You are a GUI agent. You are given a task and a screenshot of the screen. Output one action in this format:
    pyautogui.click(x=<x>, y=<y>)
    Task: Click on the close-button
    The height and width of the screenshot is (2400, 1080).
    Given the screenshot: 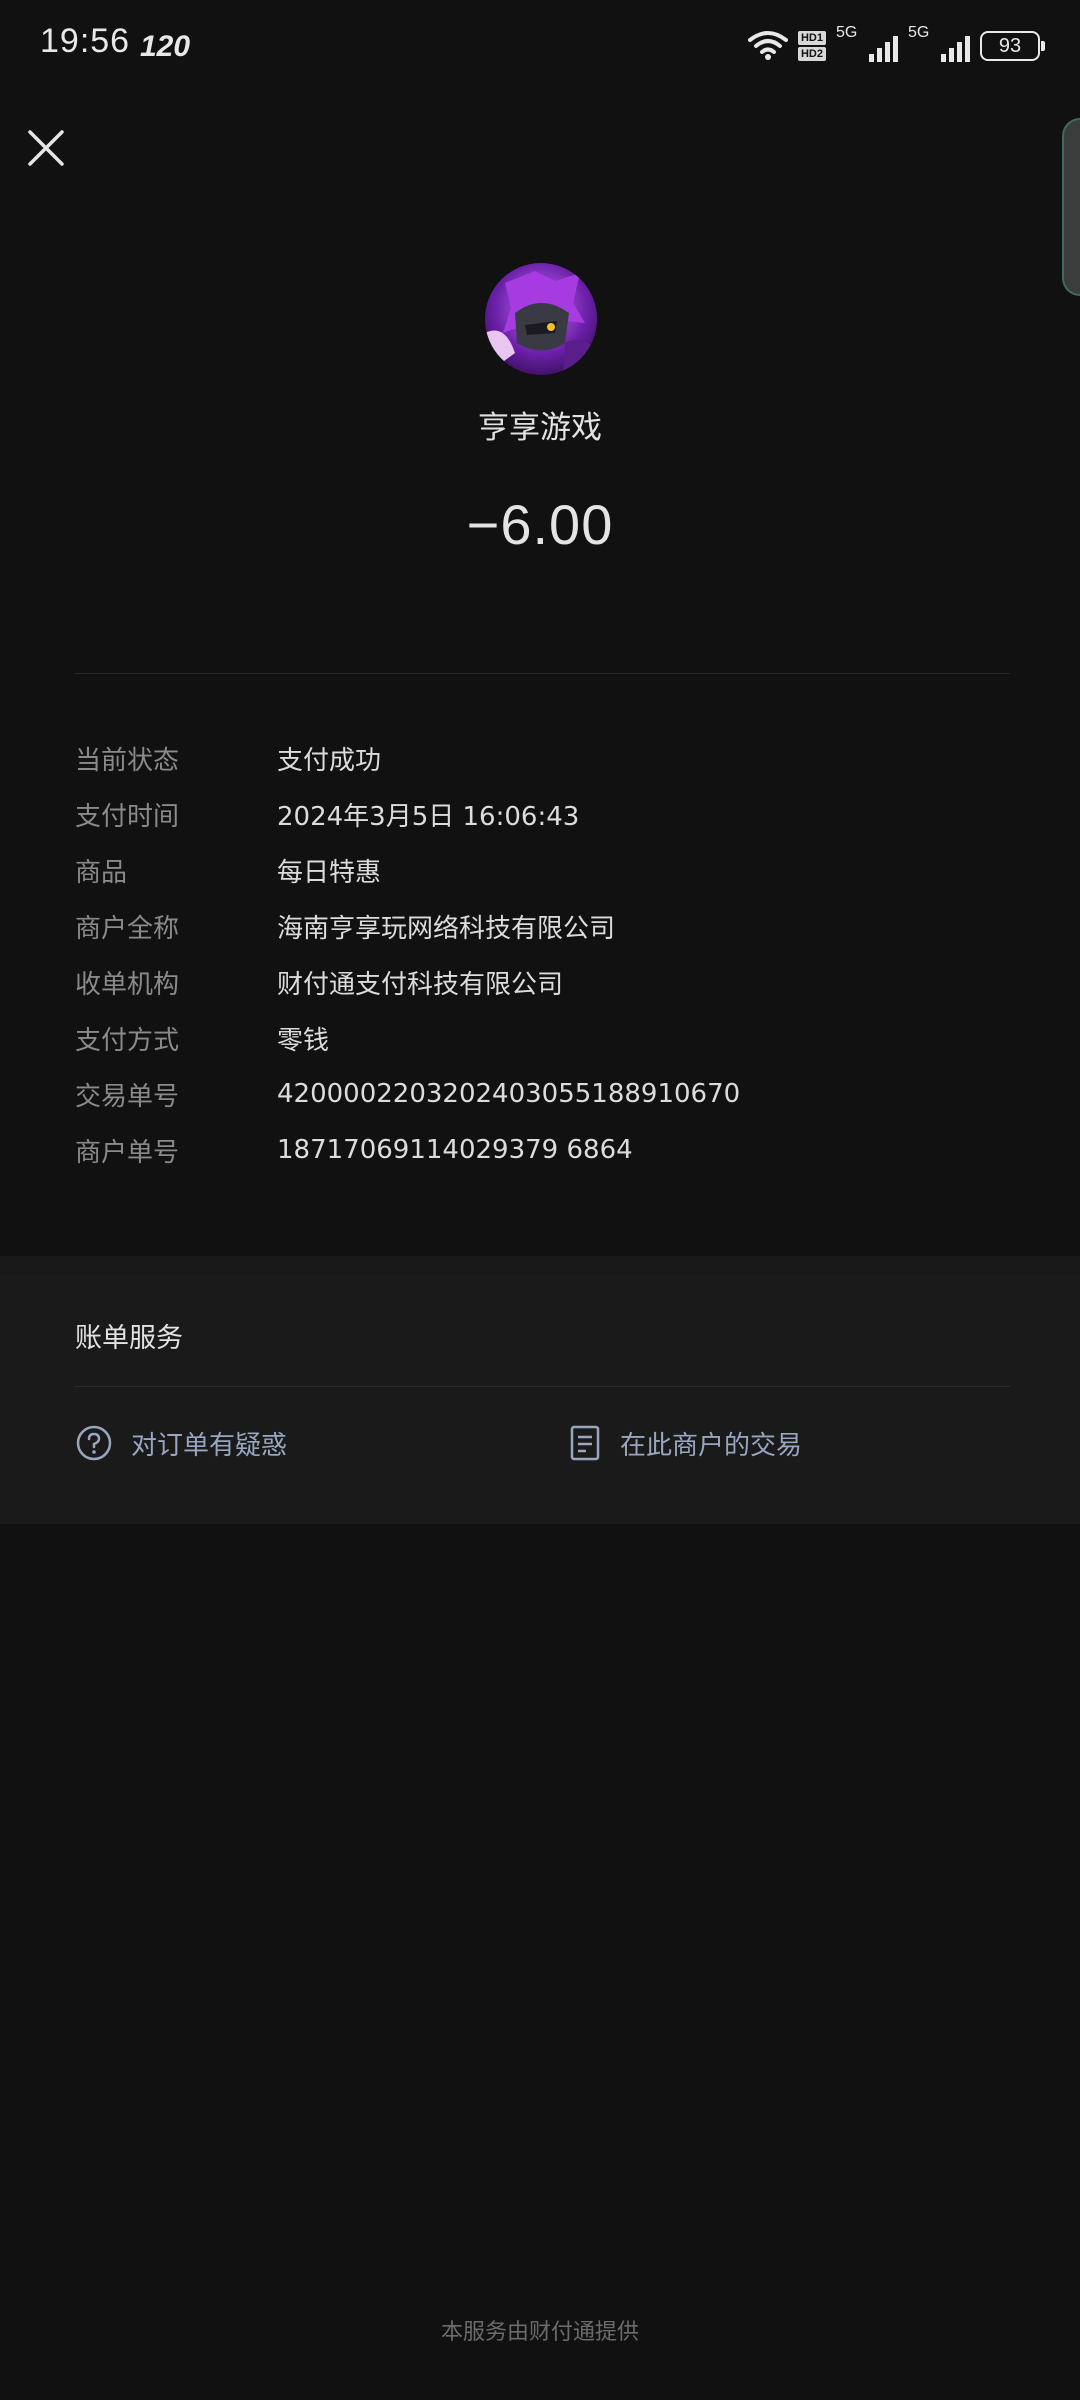 What is the action you would take?
    pyautogui.click(x=46, y=148)
    